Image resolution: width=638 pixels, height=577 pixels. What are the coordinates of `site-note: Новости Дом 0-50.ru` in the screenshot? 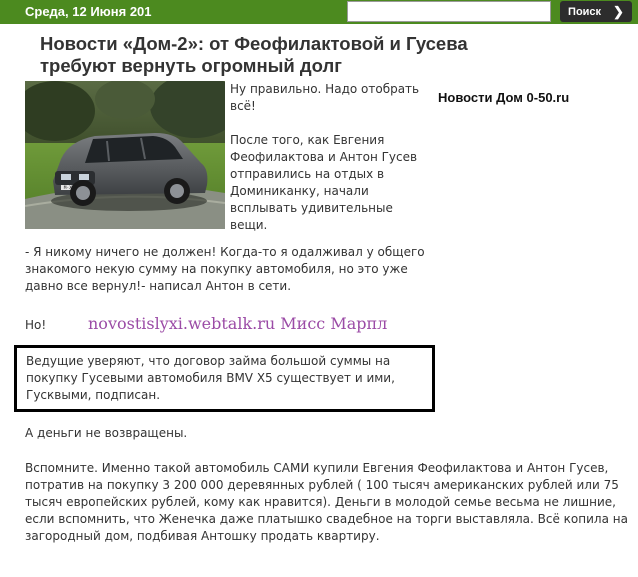 It's located at (504, 97).